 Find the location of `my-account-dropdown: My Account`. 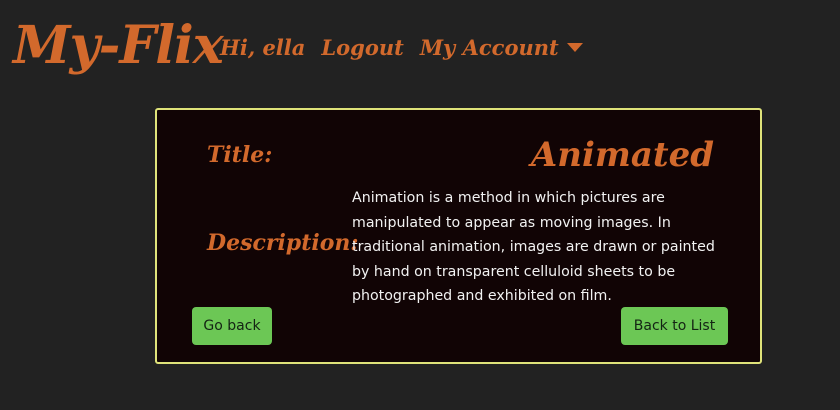

my-account-dropdown: My Account is located at coordinates (501, 48).